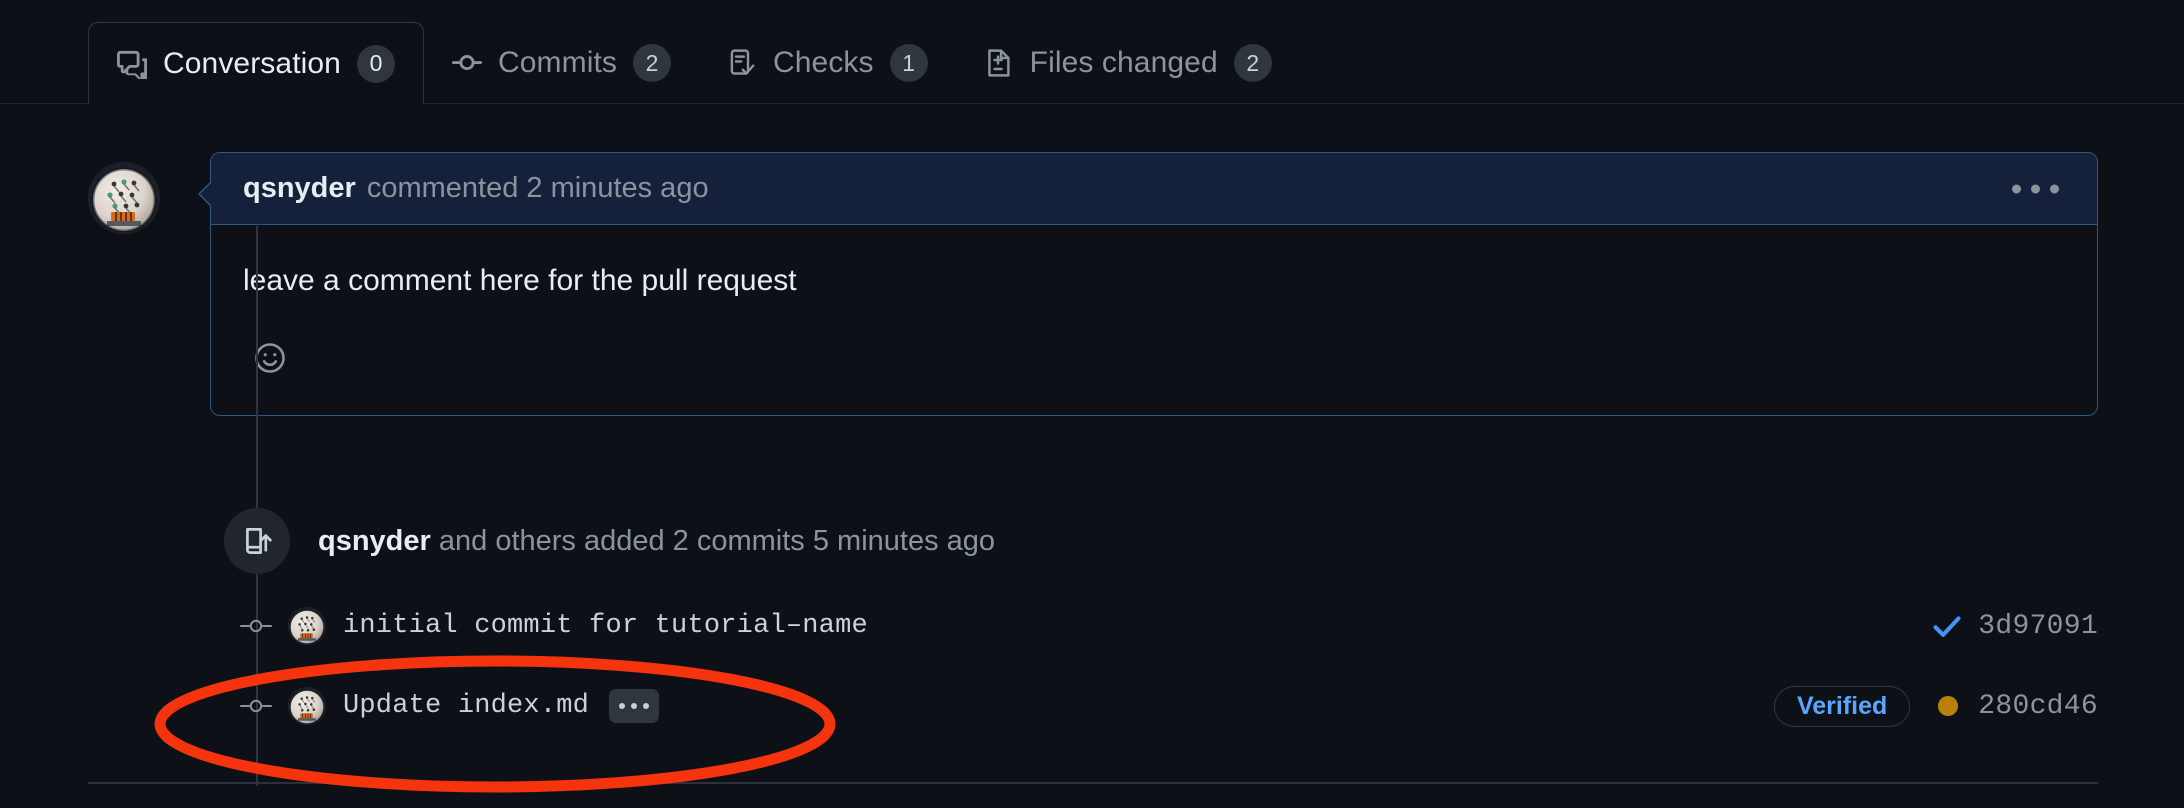 This screenshot has height=808, width=2184. I want to click on commit-row: initial commit for tutorial–name 3d97091, so click(1161, 626).